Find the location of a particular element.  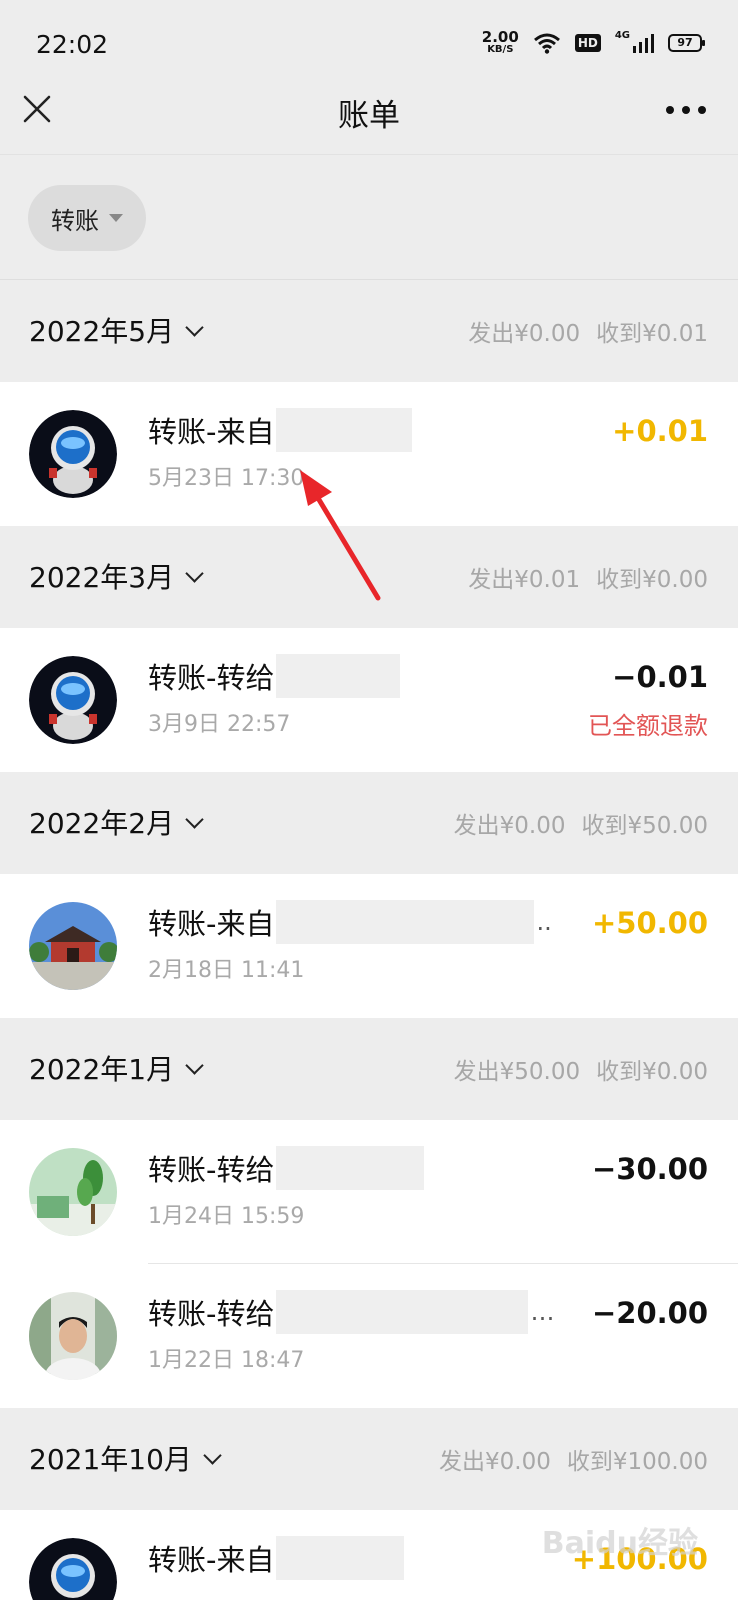

month-header: 2022年5月 发出¥0.00 收到¥0.01 is located at coordinates (369, 331).